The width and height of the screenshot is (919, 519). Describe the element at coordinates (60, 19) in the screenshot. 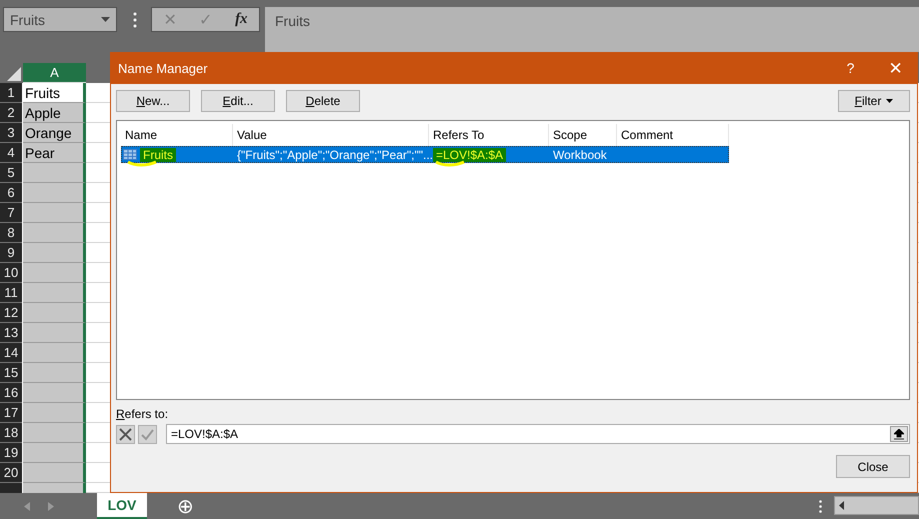

I see `name-box: Fruits` at that location.